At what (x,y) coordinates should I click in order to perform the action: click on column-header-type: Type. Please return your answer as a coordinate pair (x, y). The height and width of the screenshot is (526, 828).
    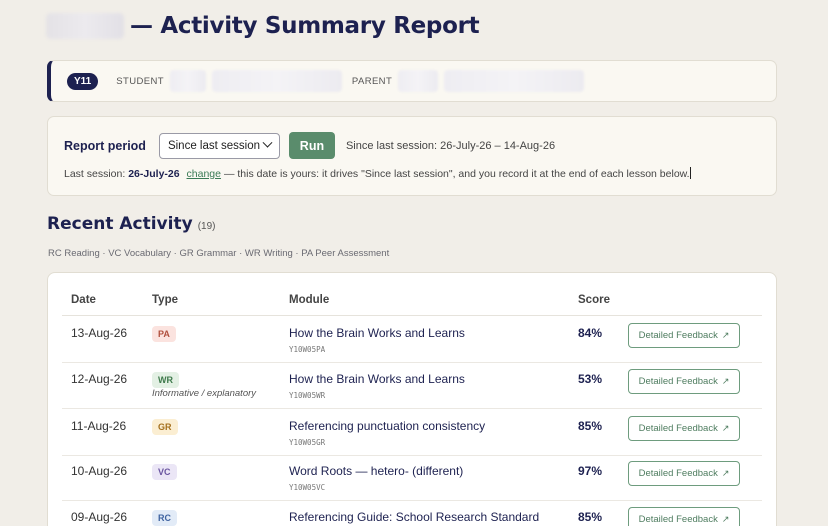
    Looking at the image, I should click on (165, 300).